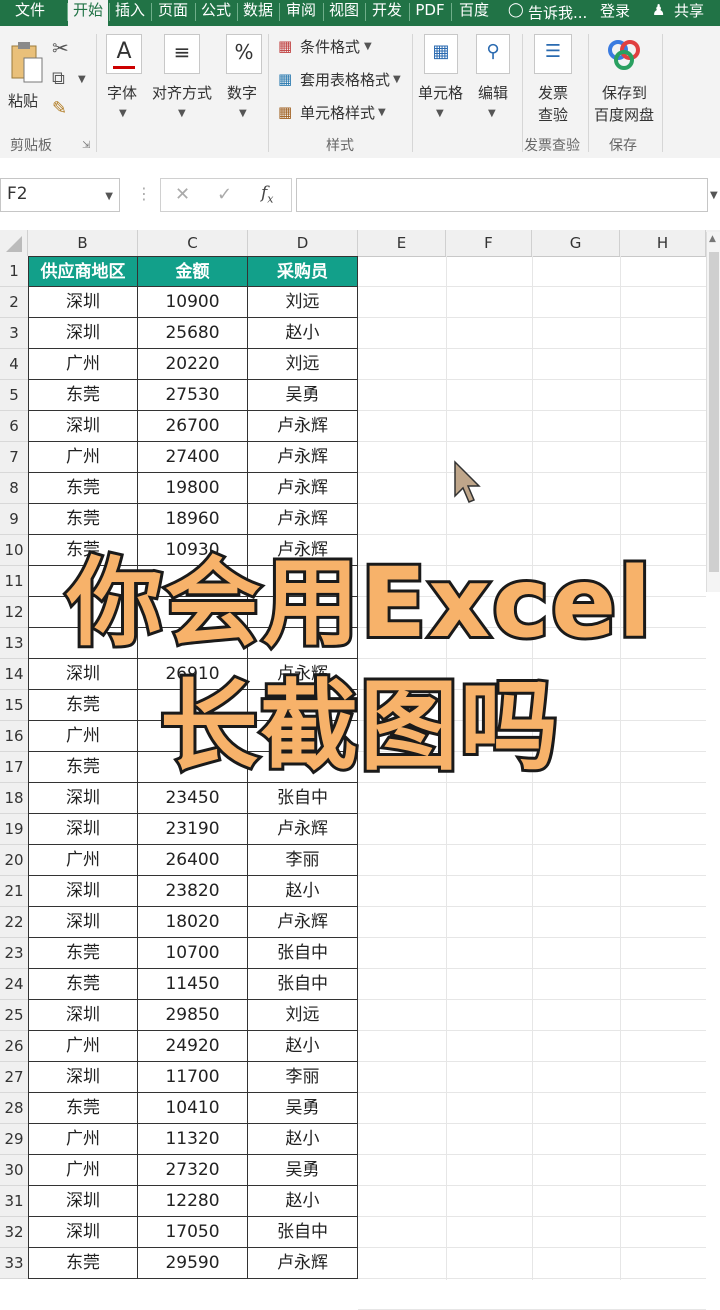 This screenshot has width=720, height=1310. Describe the element at coordinates (193, 798) in the screenshot. I see `table-cell: 23450` at that location.